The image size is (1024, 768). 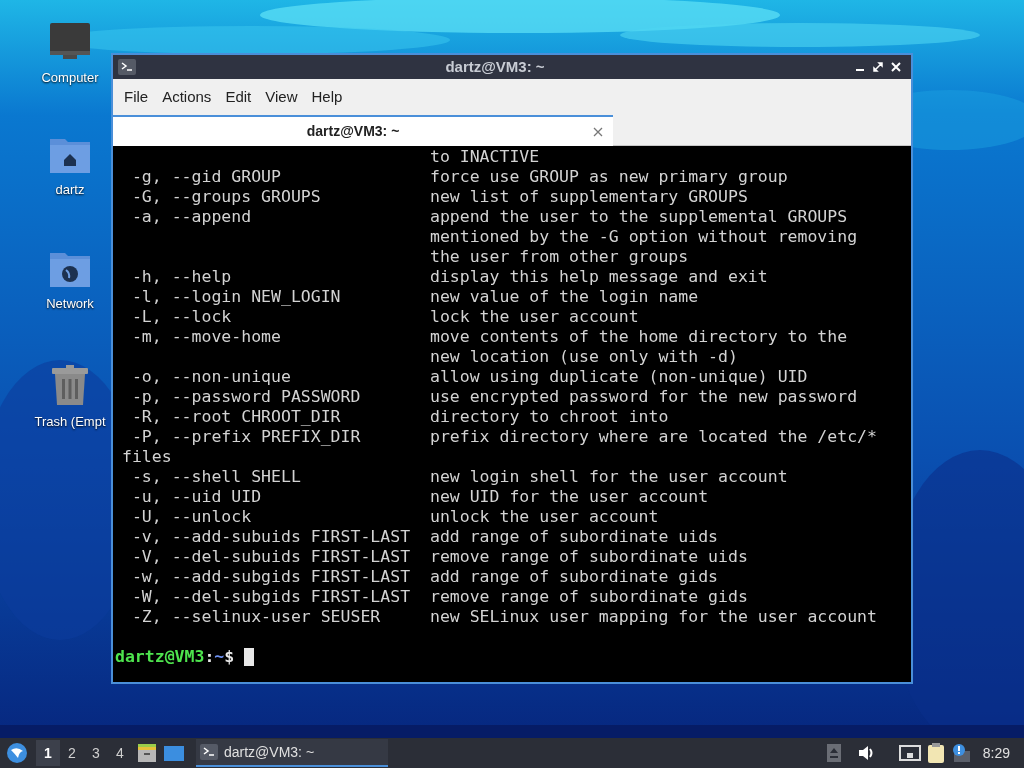 I want to click on terminal-line: -w, --add-subgids FIRST-LAST add range of subordinate gids, so click(x=424, y=576).